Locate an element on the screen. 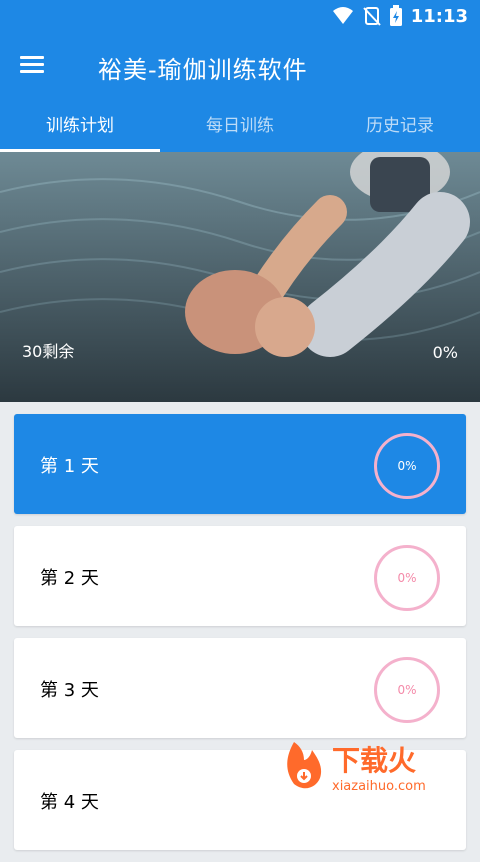 The width and height of the screenshot is (480, 862). no-sim-icon is located at coordinates (371, 16).